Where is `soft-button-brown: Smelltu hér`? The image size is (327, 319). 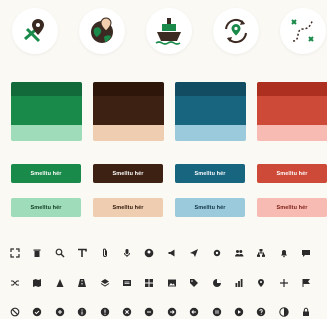 soft-button-brown: Smelltu hér is located at coordinates (128, 207).